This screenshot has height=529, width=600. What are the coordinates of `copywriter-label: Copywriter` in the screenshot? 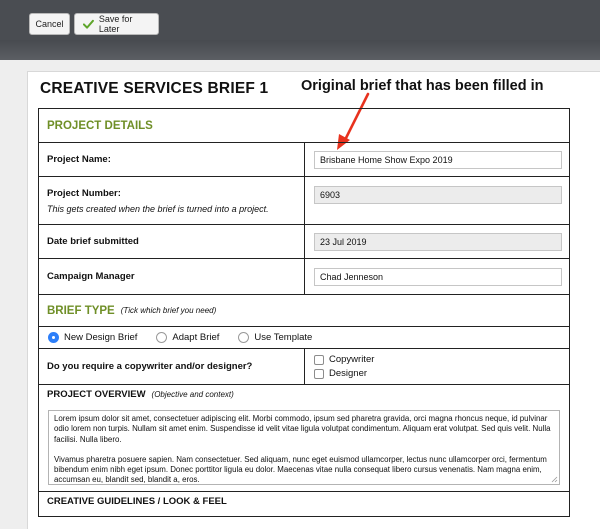 It's located at (352, 359).